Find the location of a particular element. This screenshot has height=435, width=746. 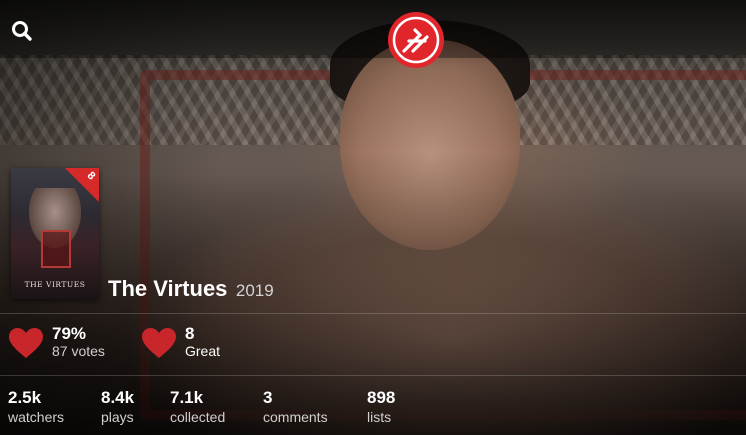

show-title: The Virtues is located at coordinates (168, 288).